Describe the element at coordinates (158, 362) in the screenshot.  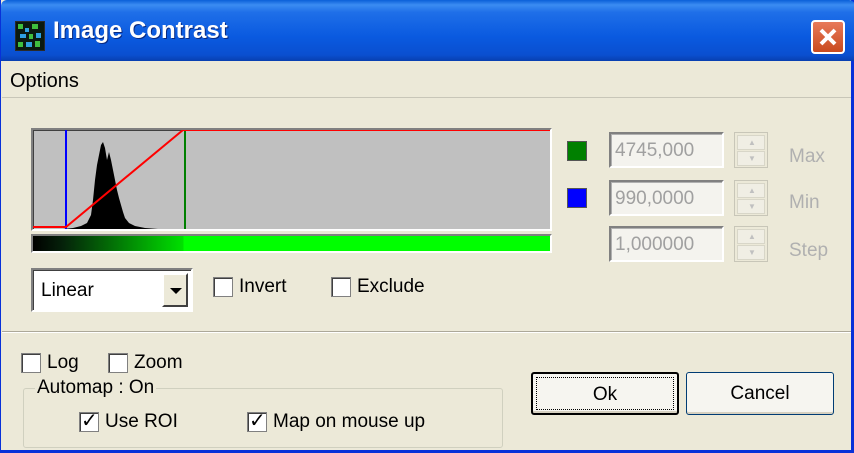
I see `zoom-label: Zoom` at that location.